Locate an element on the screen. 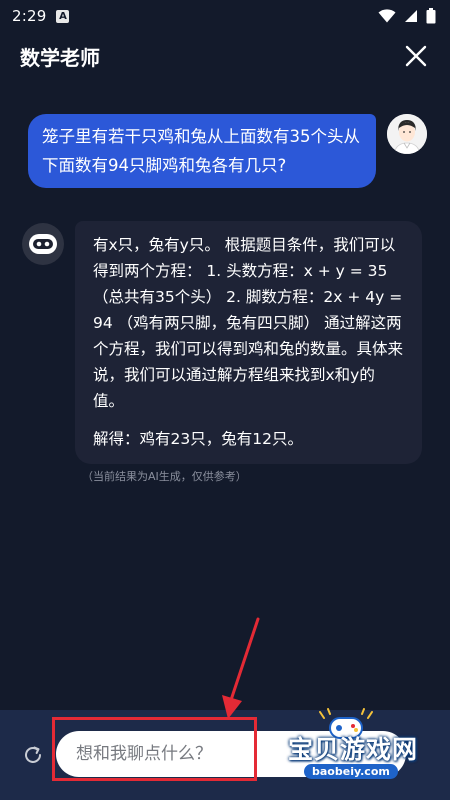  user-avatar is located at coordinates (407, 134).